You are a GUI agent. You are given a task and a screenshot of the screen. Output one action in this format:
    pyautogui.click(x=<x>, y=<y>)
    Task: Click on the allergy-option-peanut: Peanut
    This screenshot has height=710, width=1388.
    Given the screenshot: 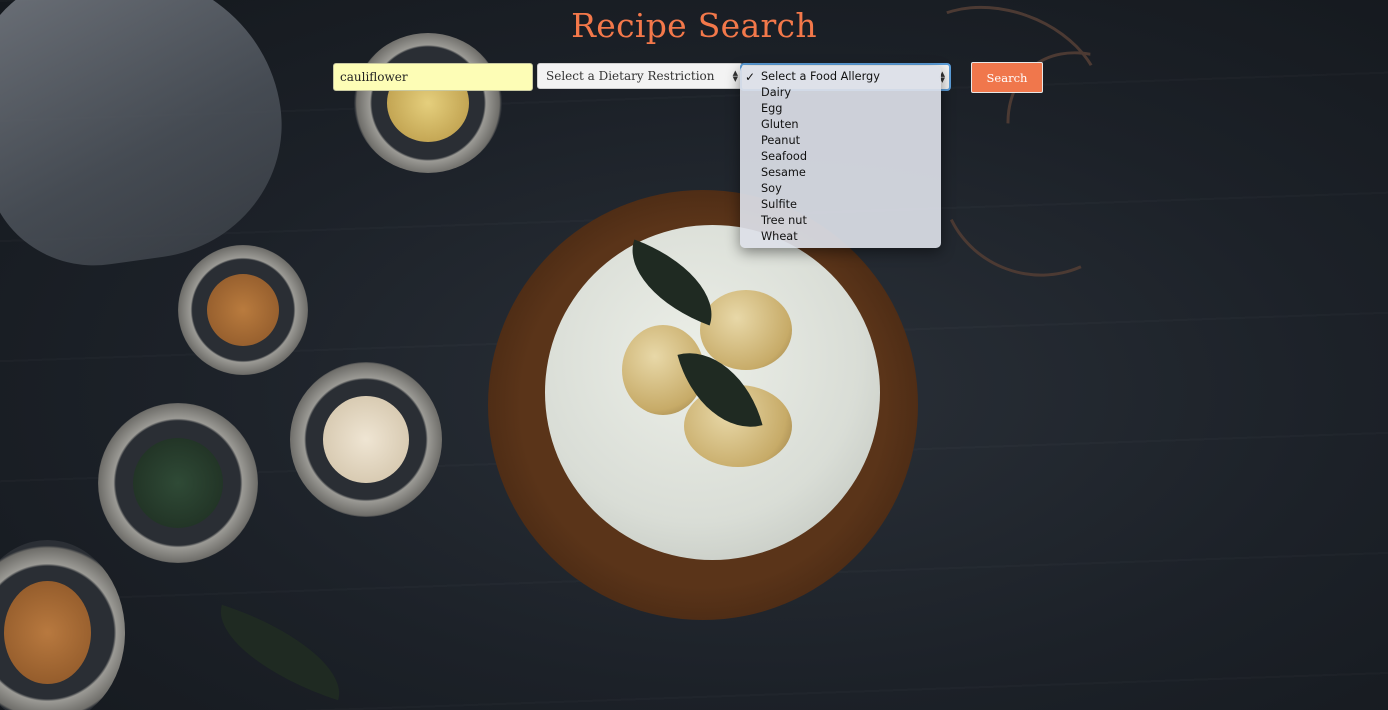 What is the action you would take?
    pyautogui.click(x=840, y=141)
    